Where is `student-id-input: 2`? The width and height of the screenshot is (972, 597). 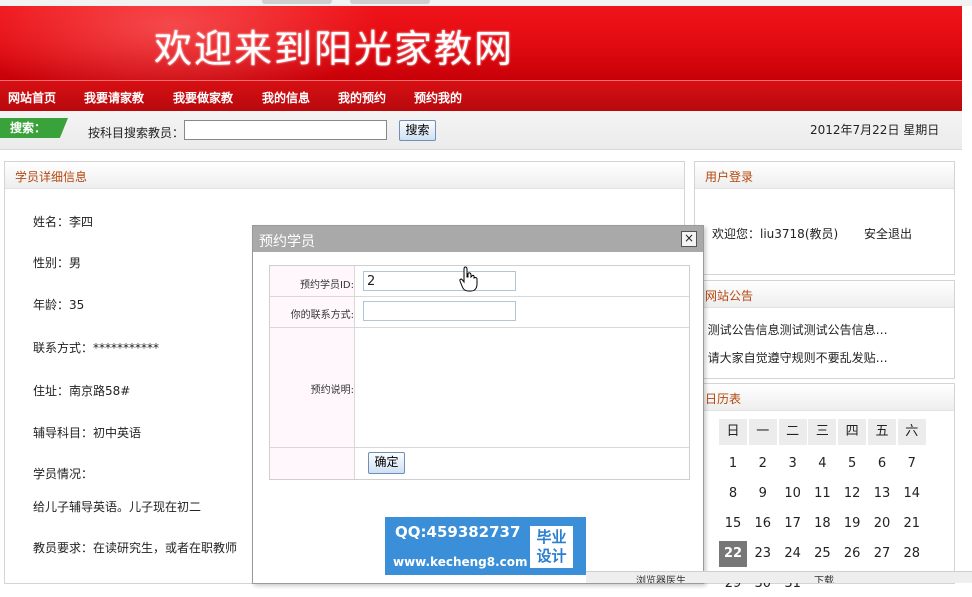 student-id-input: 2 is located at coordinates (439, 281).